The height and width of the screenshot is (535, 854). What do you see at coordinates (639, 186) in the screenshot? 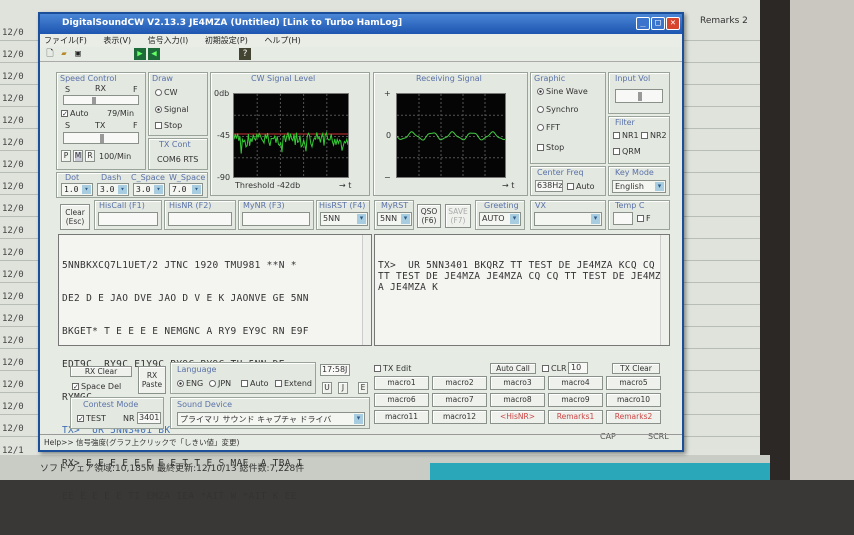
I see `key-mode-select: English ▾` at bounding box center [639, 186].